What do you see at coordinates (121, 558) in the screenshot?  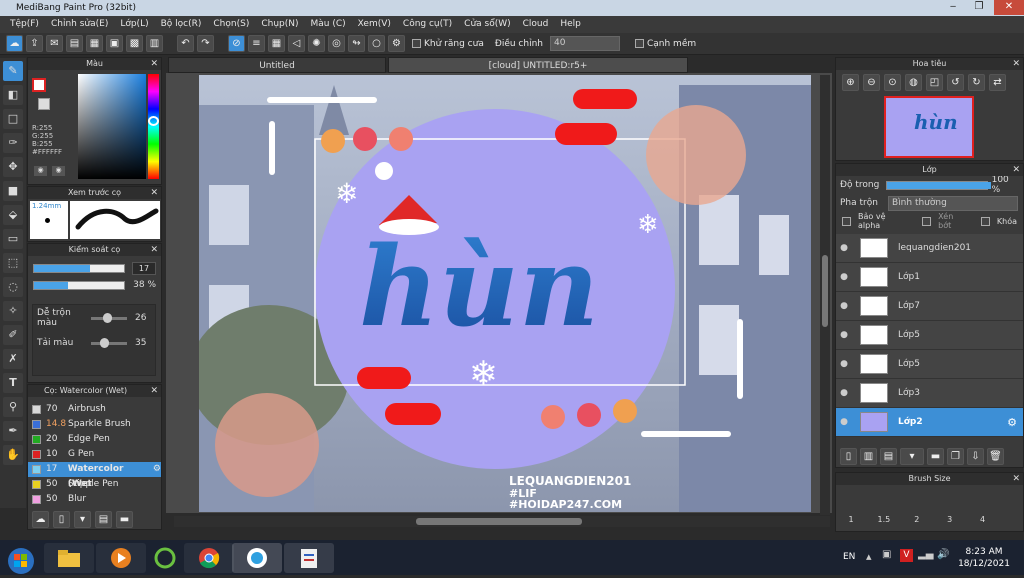 I see `media-player-taskbar-button` at bounding box center [121, 558].